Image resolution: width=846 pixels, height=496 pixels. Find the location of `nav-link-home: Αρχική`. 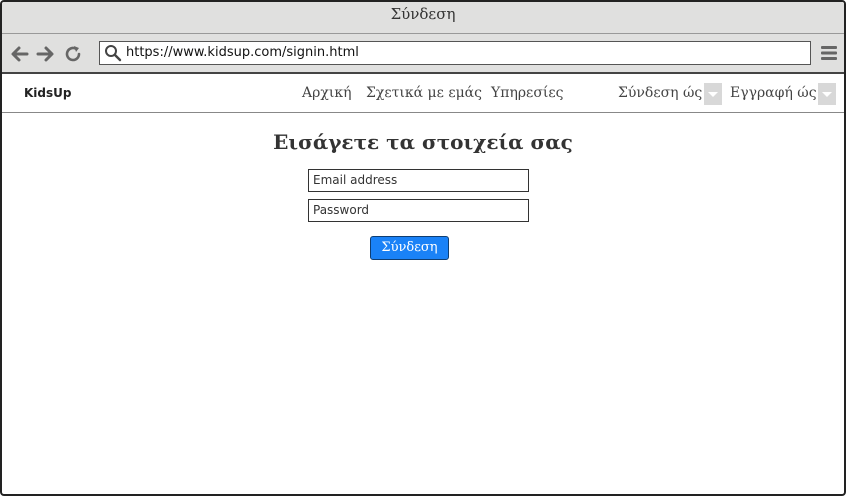

nav-link-home: Αρχική is located at coordinates (326, 93).